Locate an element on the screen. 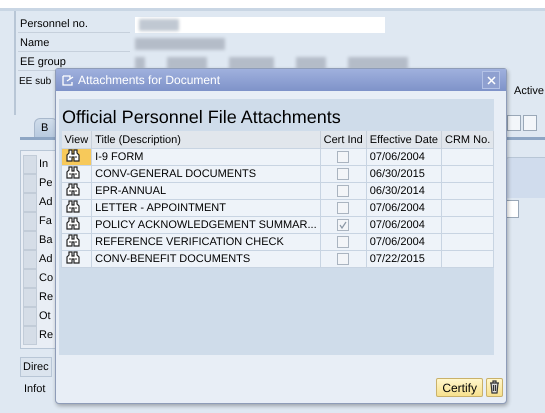 The image size is (545, 413). table-cell: REFERENCE VERIFICATION CHECK is located at coordinates (206, 242).